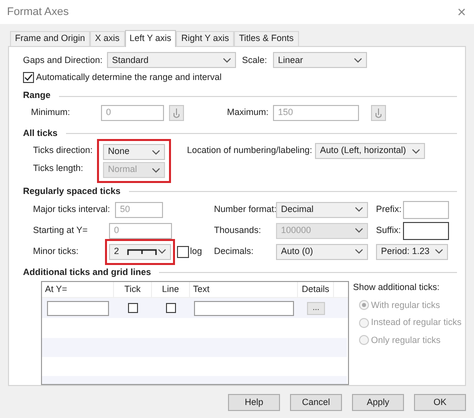  What do you see at coordinates (234, 251) in the screenshot?
I see `field-label: Decimals:` at bounding box center [234, 251].